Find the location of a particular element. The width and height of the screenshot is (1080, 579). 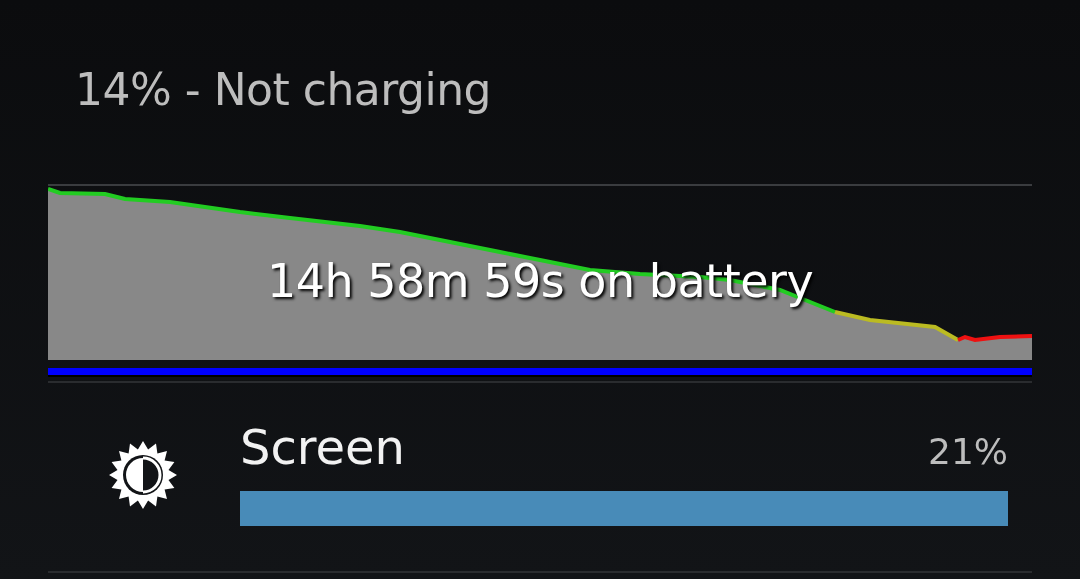

usage-name: Screen is located at coordinates (323, 447).